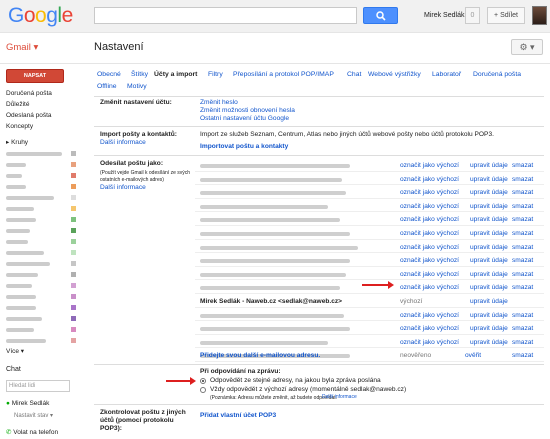 This screenshot has height=439, width=550. I want to click on share-button: + Sdílet, so click(506, 15).